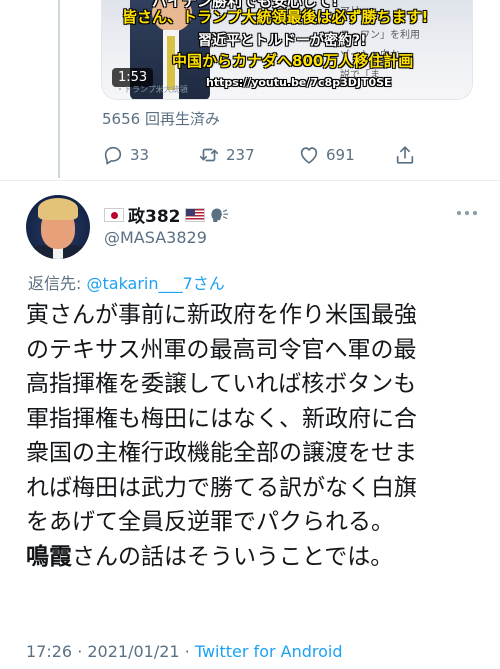 The height and width of the screenshot is (669, 500). I want to click on reply-mention-link: @takarin___7さん, so click(155, 283).